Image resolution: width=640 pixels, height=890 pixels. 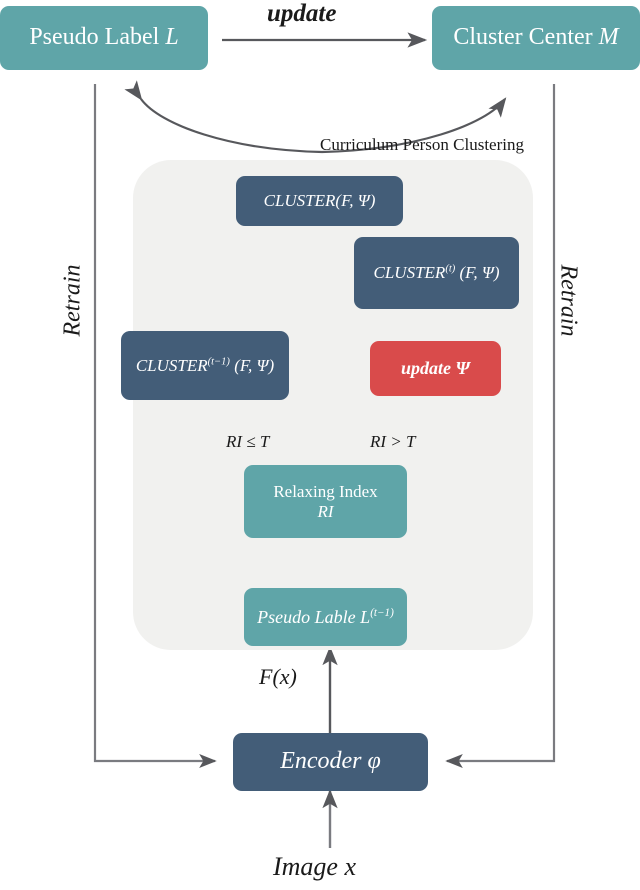 What do you see at coordinates (422, 144) in the screenshot?
I see `label-curriculum-person-clustering: Curriculum Person Clustering` at bounding box center [422, 144].